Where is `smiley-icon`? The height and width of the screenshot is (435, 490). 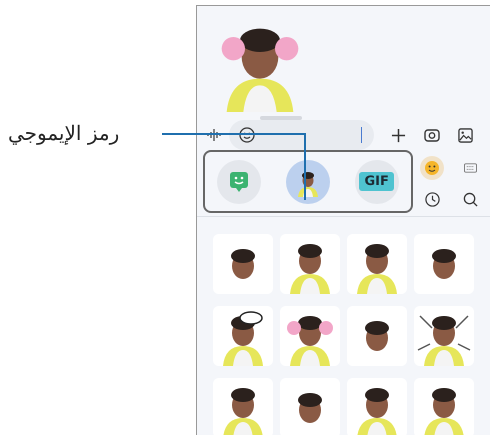 smiley-icon is located at coordinates (247, 135).